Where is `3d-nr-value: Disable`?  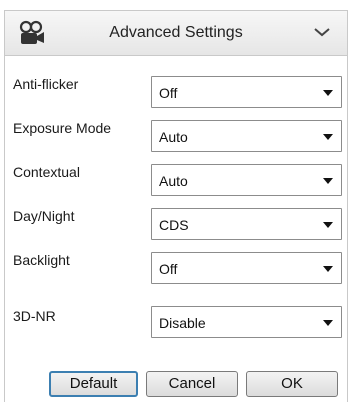 3d-nr-value: Disable is located at coordinates (182, 323).